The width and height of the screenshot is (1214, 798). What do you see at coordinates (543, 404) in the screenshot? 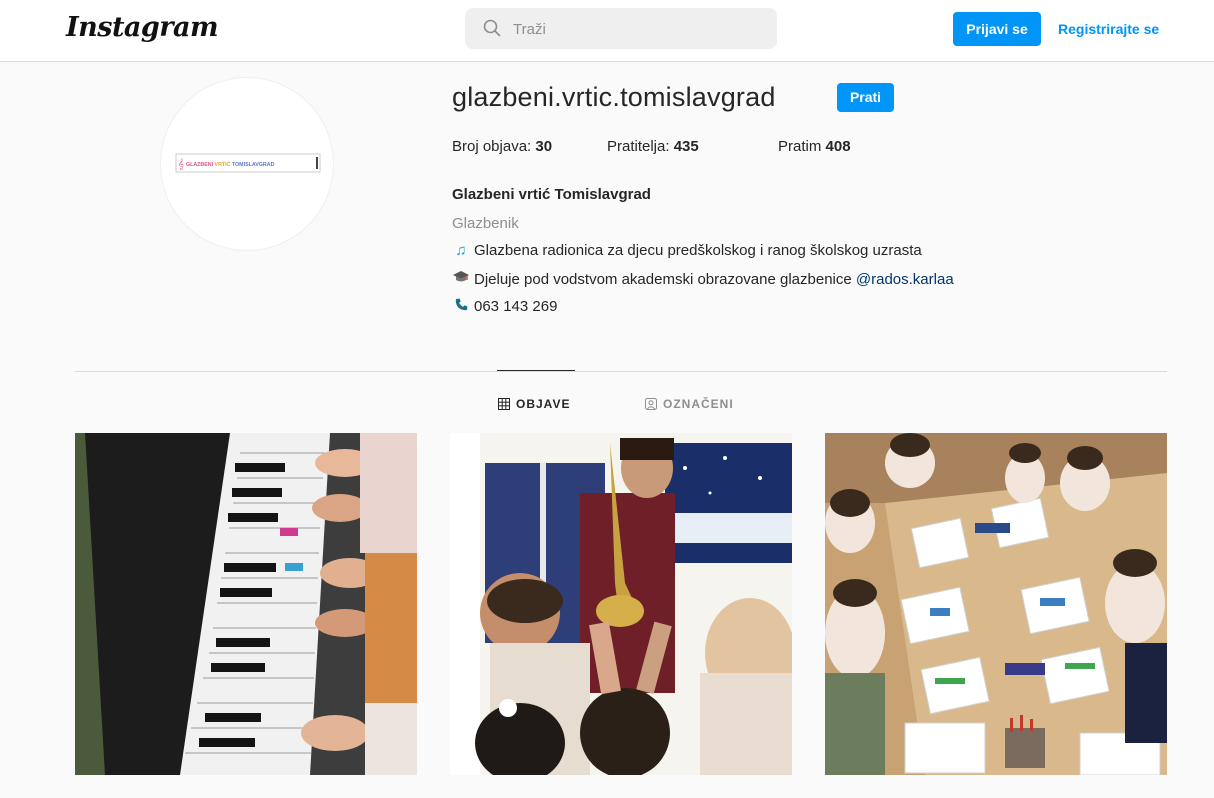
I see `tab-label: OBJAVE` at bounding box center [543, 404].